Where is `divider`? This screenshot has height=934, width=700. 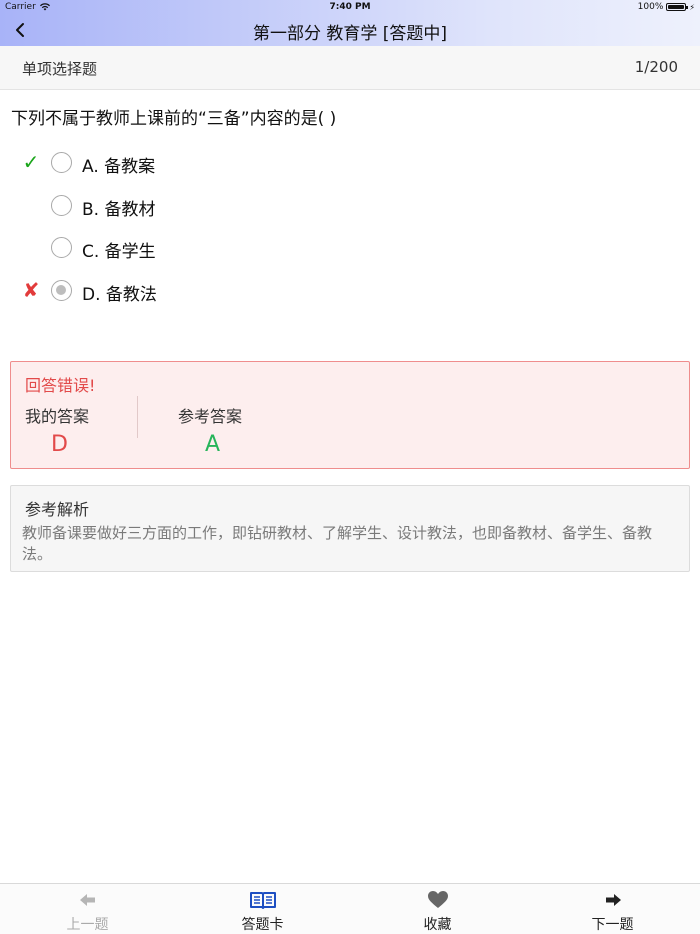
divider is located at coordinates (137, 417).